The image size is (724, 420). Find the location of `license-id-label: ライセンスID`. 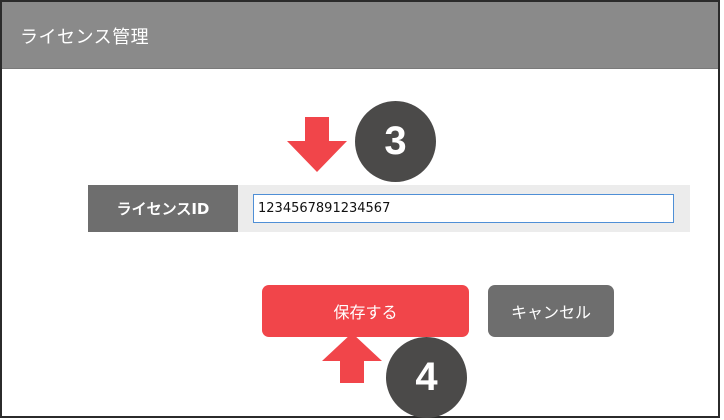

license-id-label: ライセンスID is located at coordinates (163, 208).